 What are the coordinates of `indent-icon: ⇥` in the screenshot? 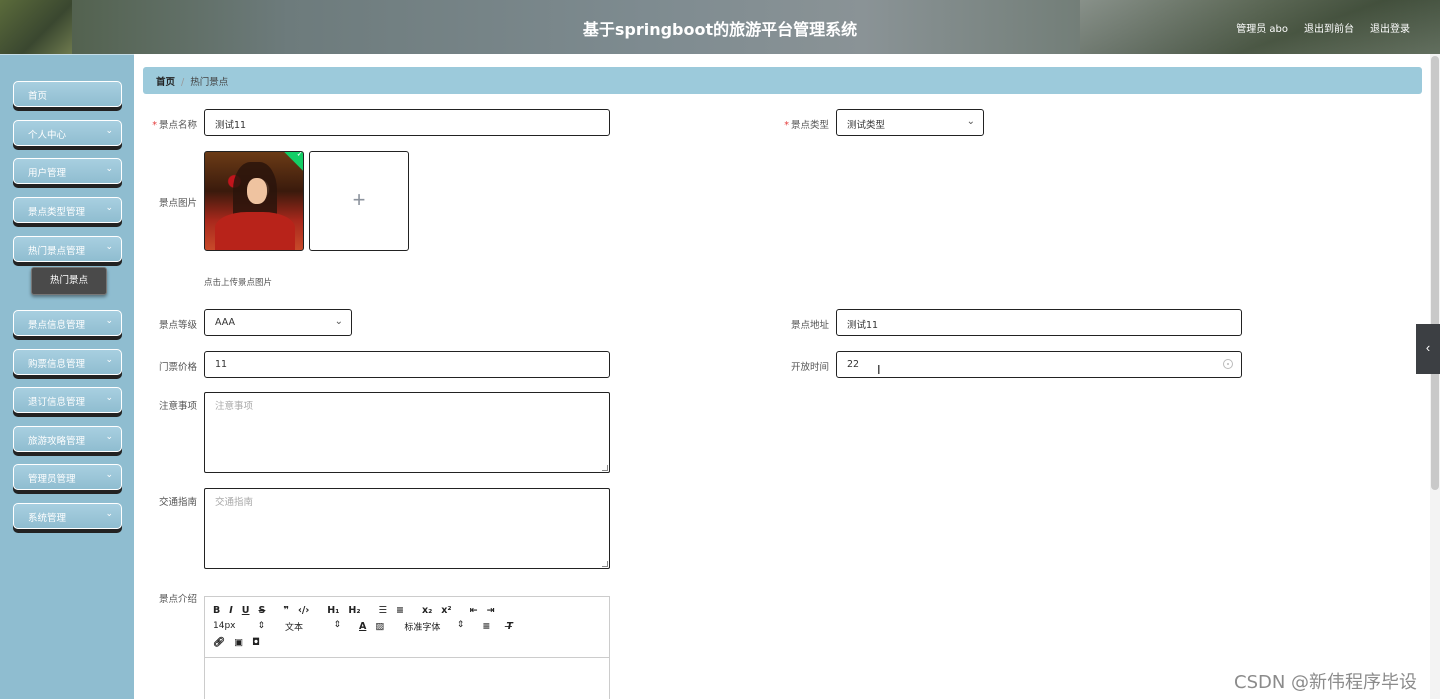 It's located at (491, 610).